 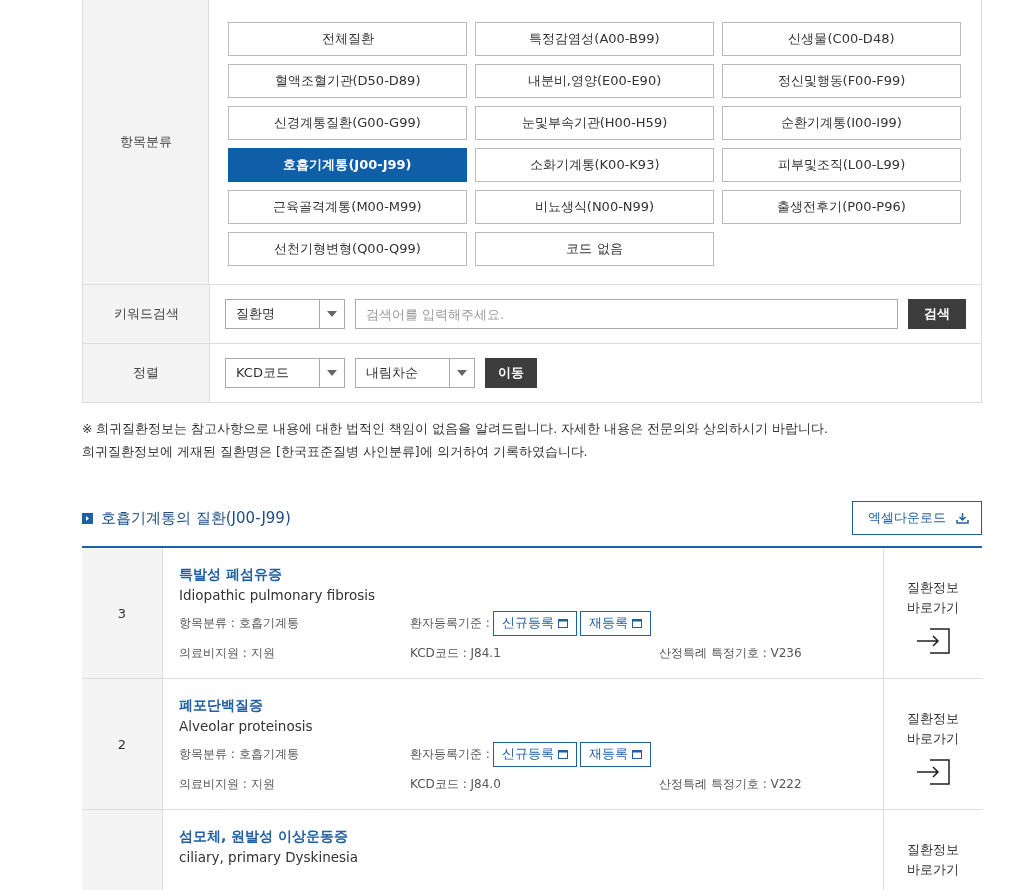 What do you see at coordinates (594, 165) in the screenshot?
I see `category-button: 소화기계통(K00-K93)` at bounding box center [594, 165].